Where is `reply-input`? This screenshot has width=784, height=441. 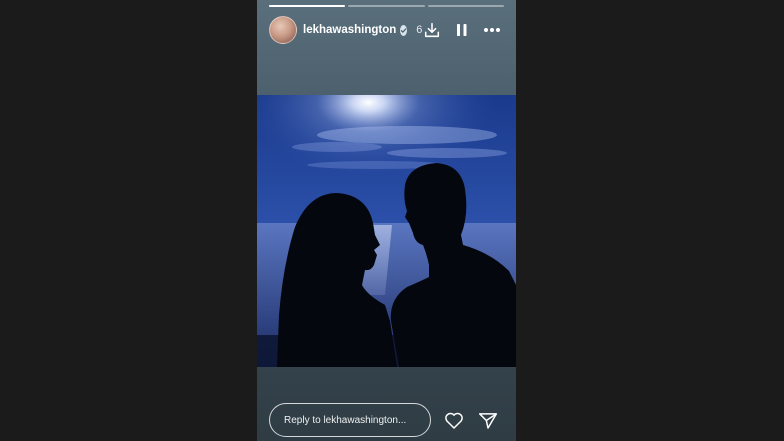 reply-input is located at coordinates (350, 420).